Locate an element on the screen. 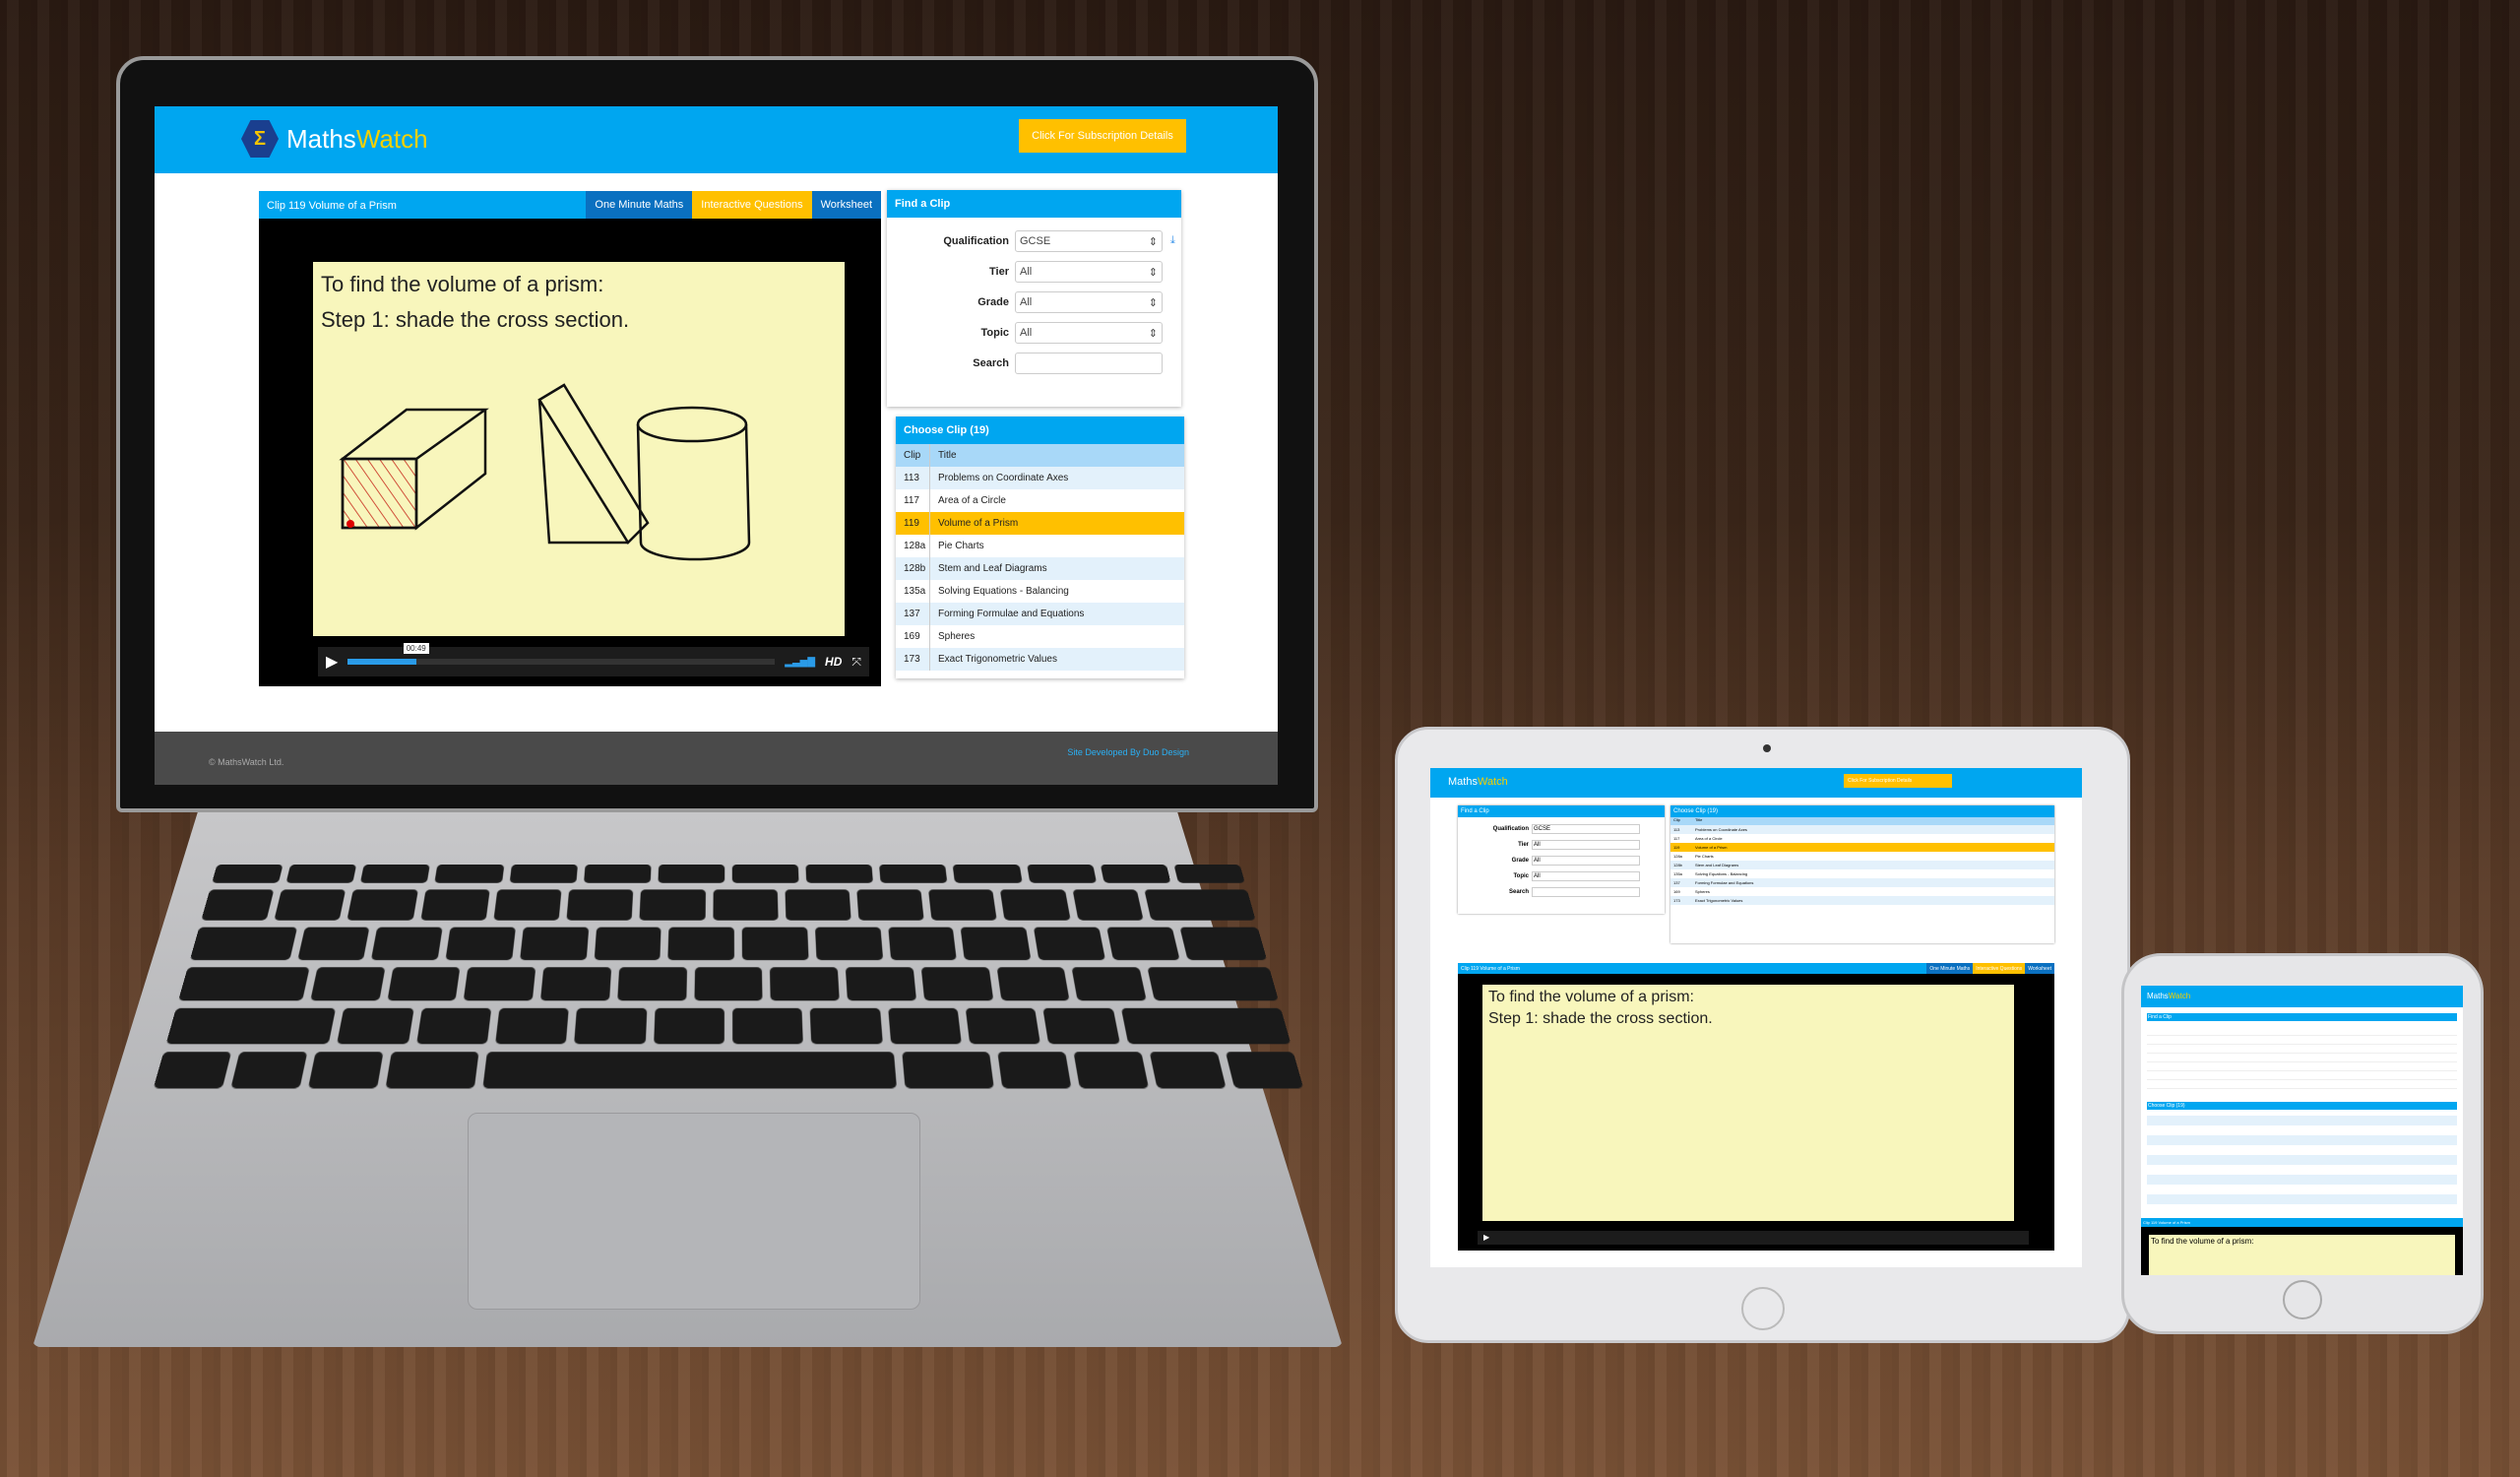  clip-title-cell: Exact Trigonometric Values is located at coordinates (997, 659).